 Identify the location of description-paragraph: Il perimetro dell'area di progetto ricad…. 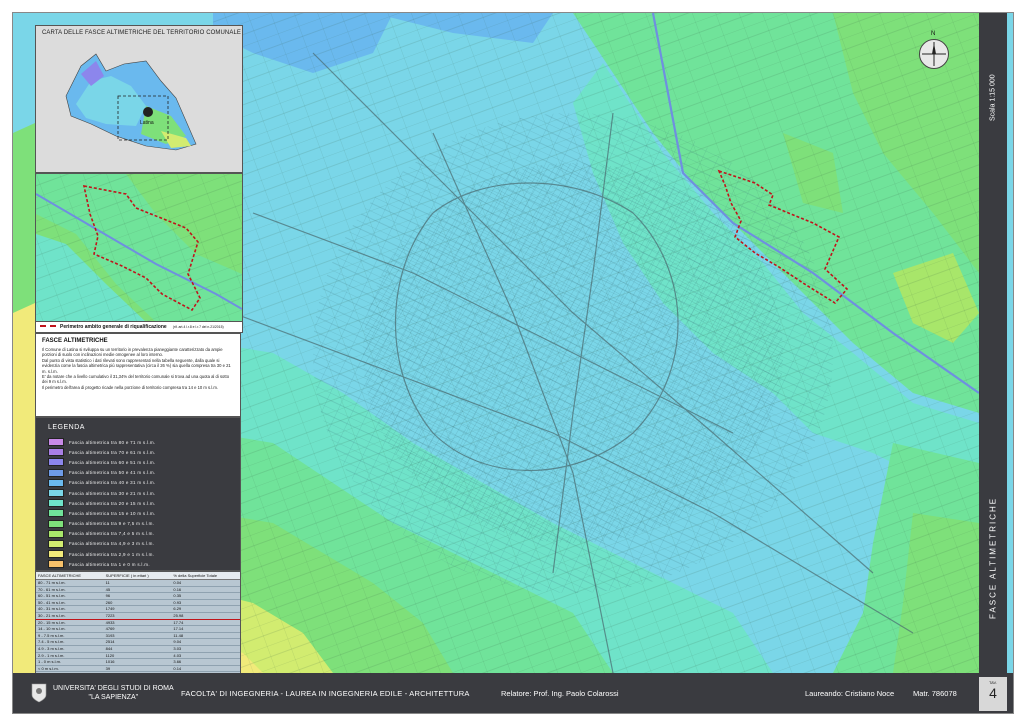
(130, 387).